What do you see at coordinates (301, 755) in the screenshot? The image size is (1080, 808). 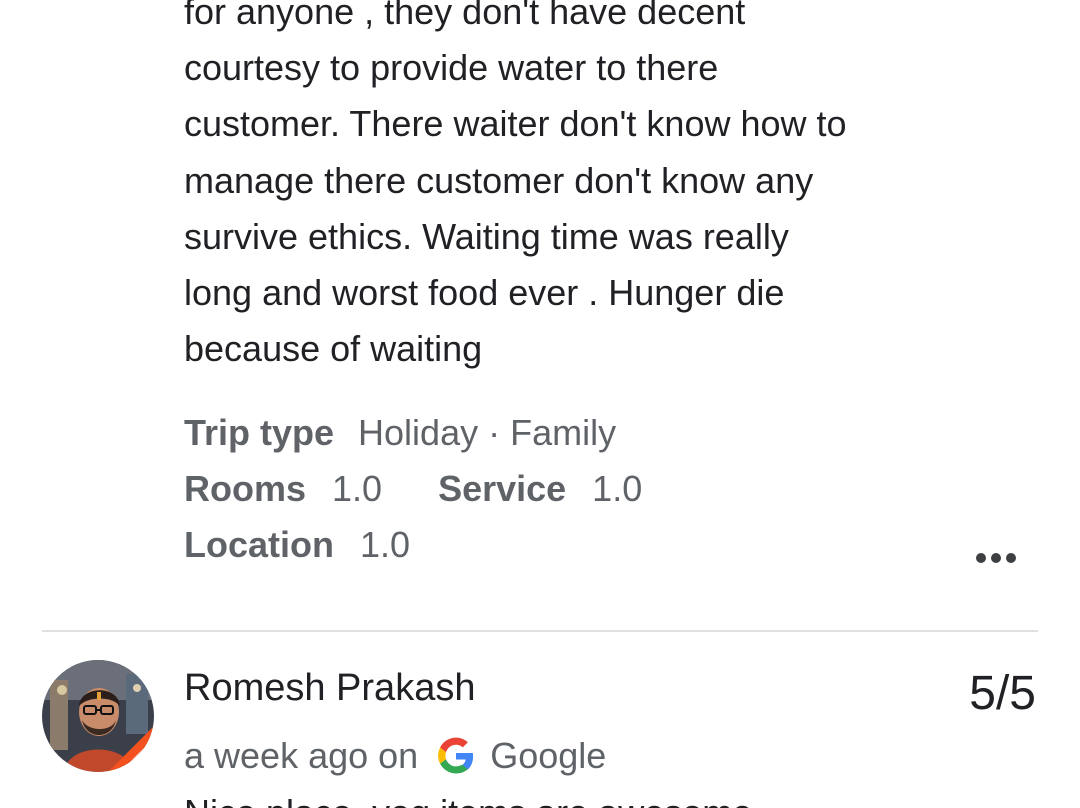 I see `review-time: a week ago on` at bounding box center [301, 755].